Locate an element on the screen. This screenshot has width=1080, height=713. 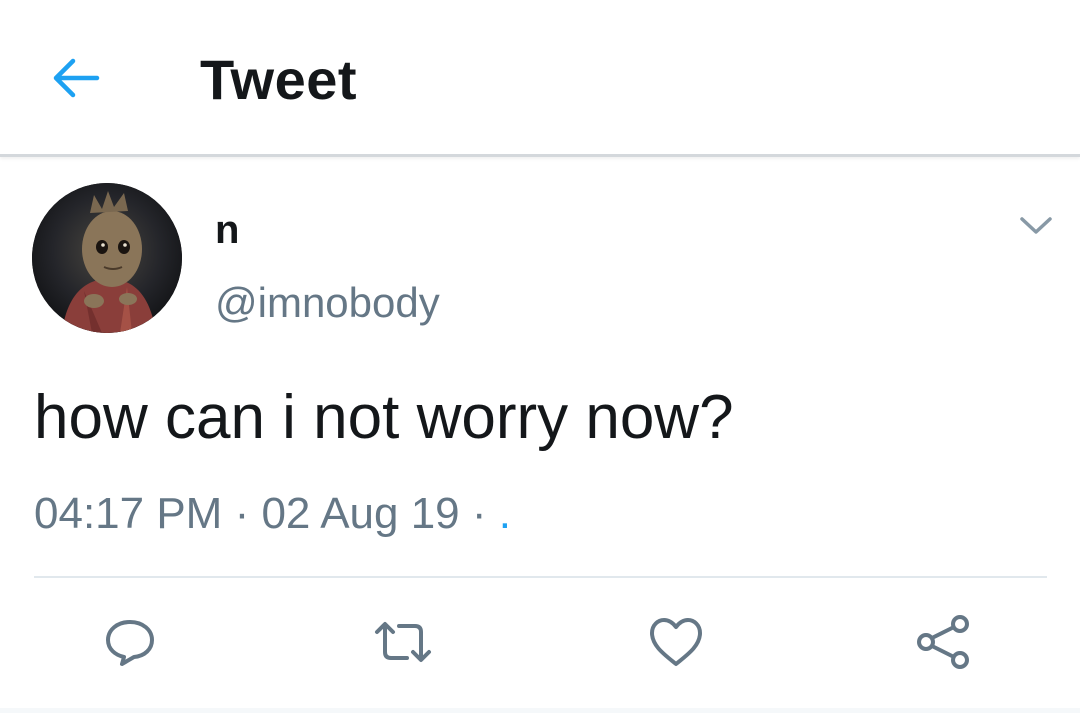
author-display-name: n is located at coordinates (227, 230).